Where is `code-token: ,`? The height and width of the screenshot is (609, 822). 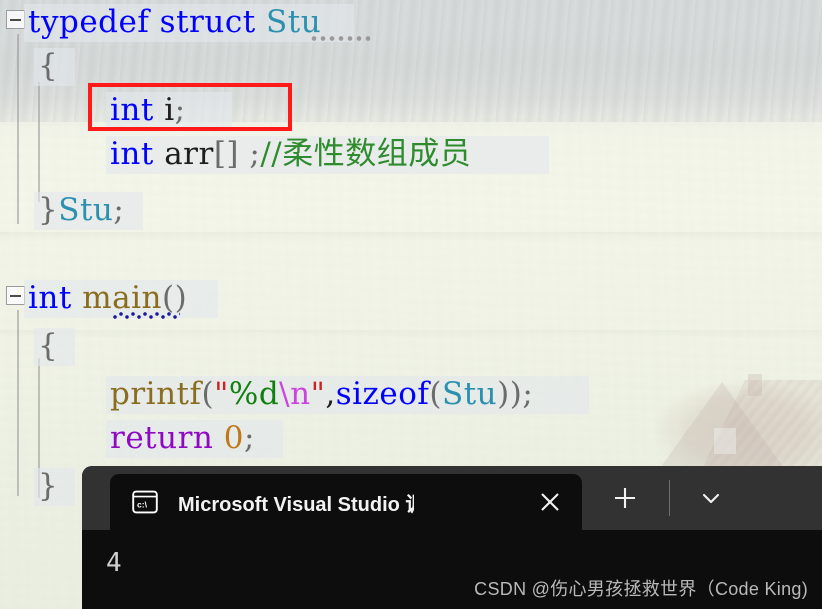 code-token: , is located at coordinates (330, 394).